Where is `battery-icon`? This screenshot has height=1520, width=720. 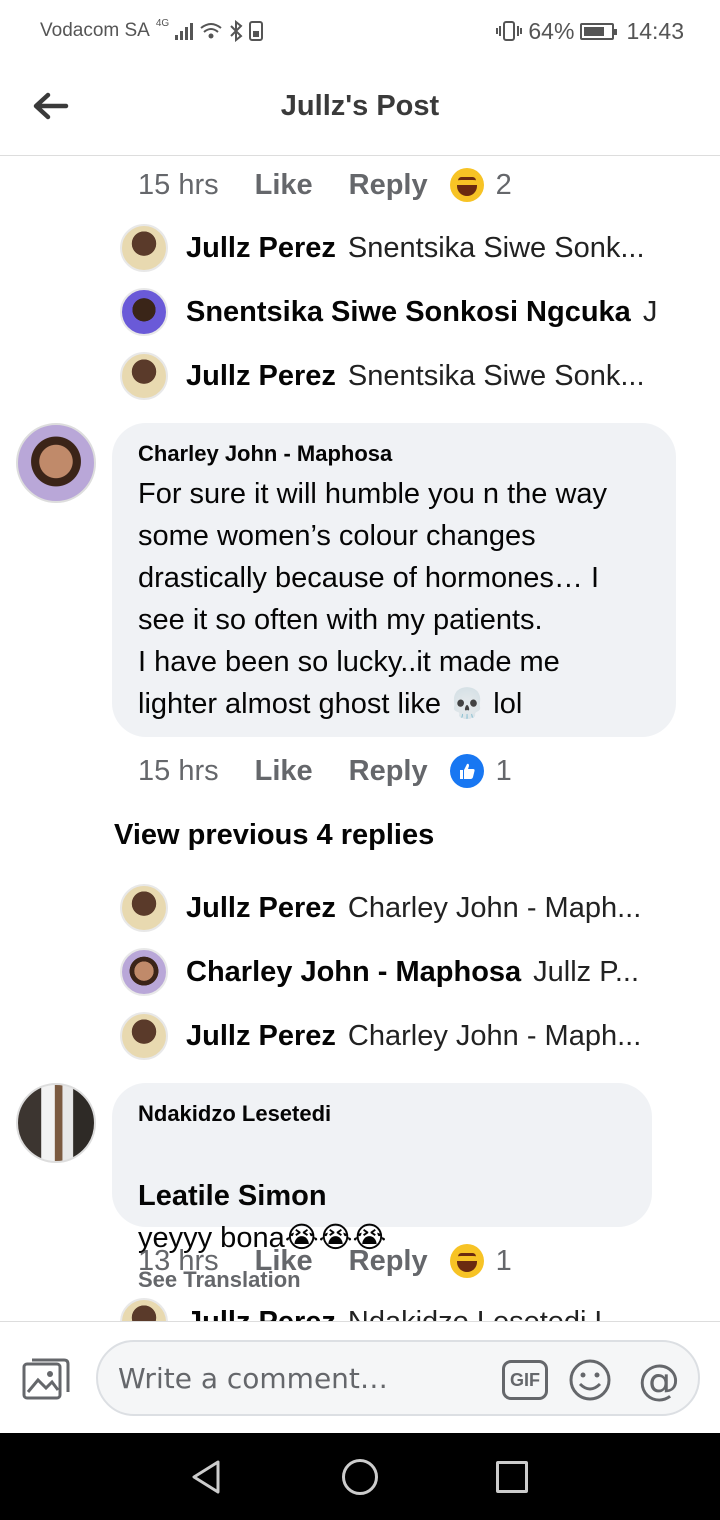
battery-icon is located at coordinates (599, 31).